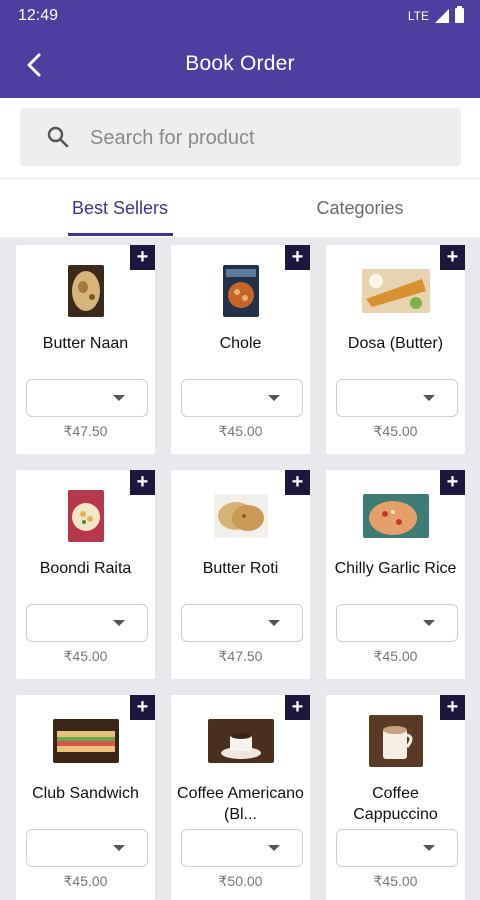 Image resolution: width=480 pixels, height=900 pixels. I want to click on product-name: Butter Naan, so click(85, 343).